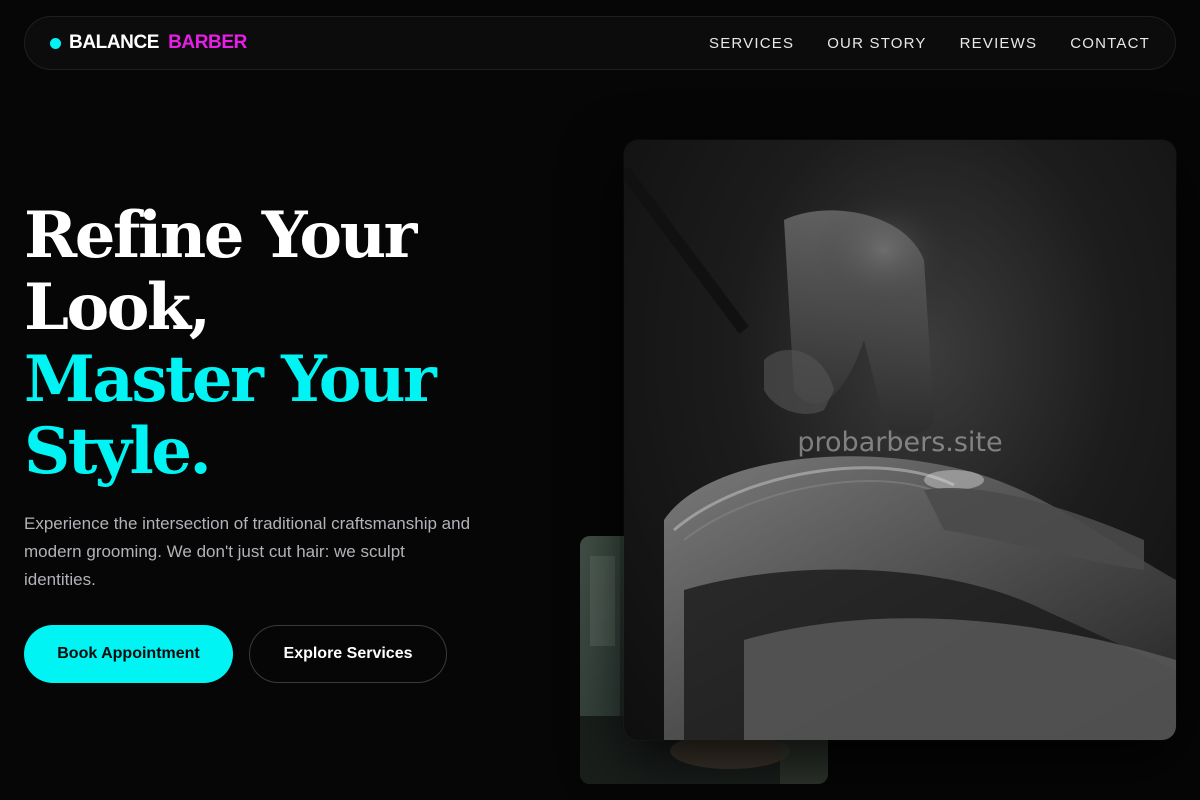 This screenshot has width=1200, height=800. I want to click on brand-dot-icon, so click(55, 43).